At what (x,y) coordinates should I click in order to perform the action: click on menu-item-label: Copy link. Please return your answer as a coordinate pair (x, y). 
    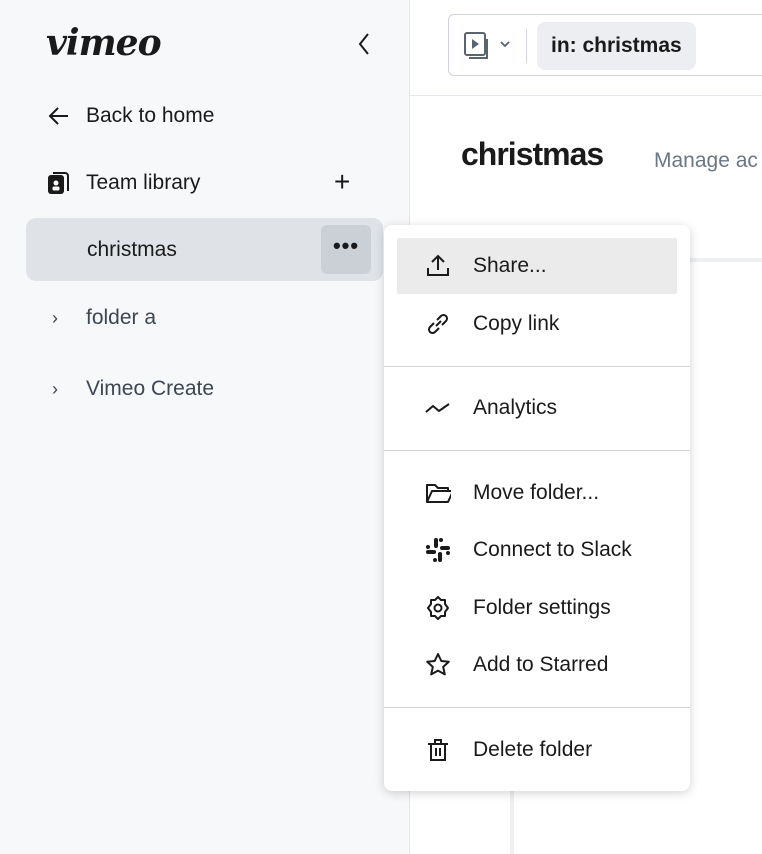
    Looking at the image, I should click on (516, 323).